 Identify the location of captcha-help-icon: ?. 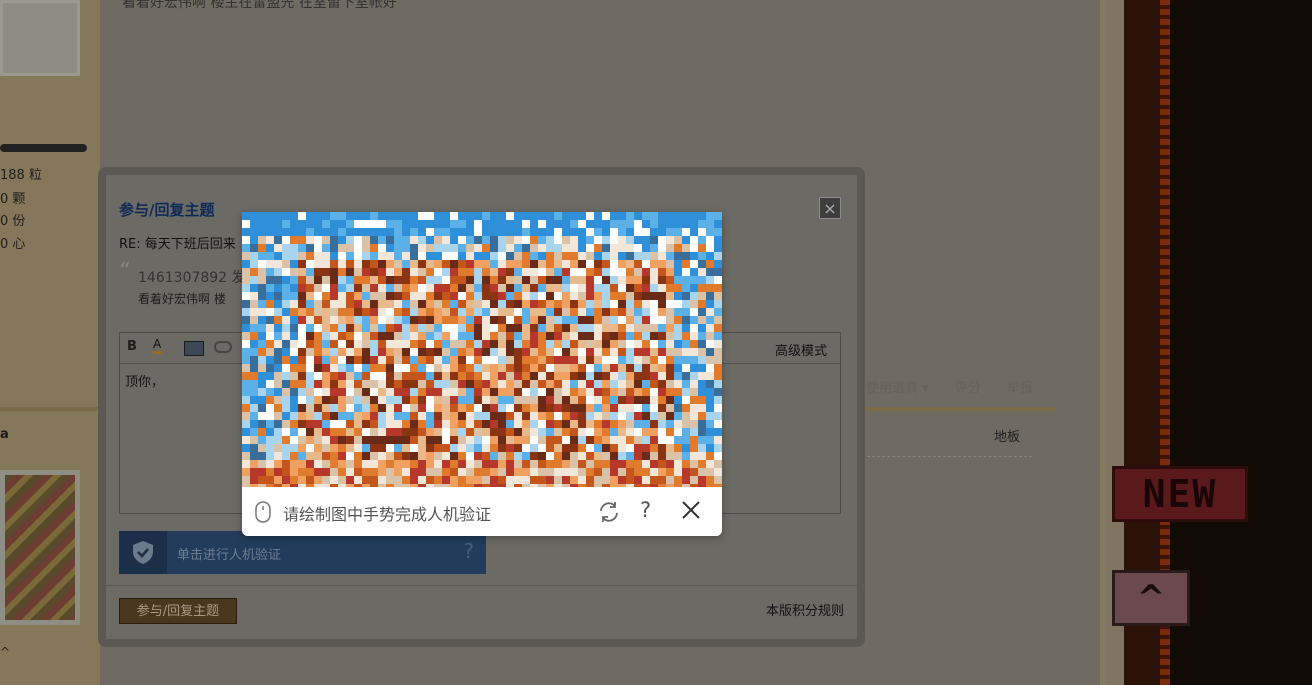
(468, 551).